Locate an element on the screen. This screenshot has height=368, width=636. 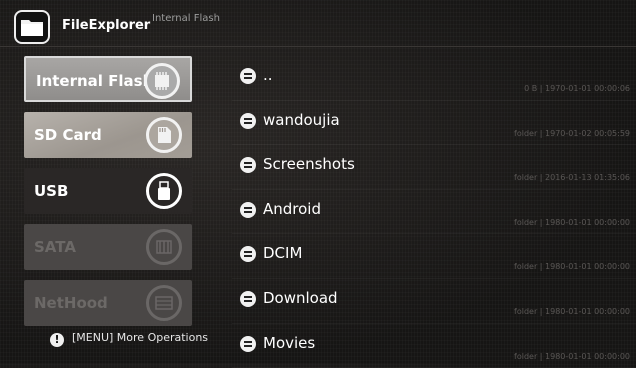
file-name: Download is located at coordinates (300, 297).